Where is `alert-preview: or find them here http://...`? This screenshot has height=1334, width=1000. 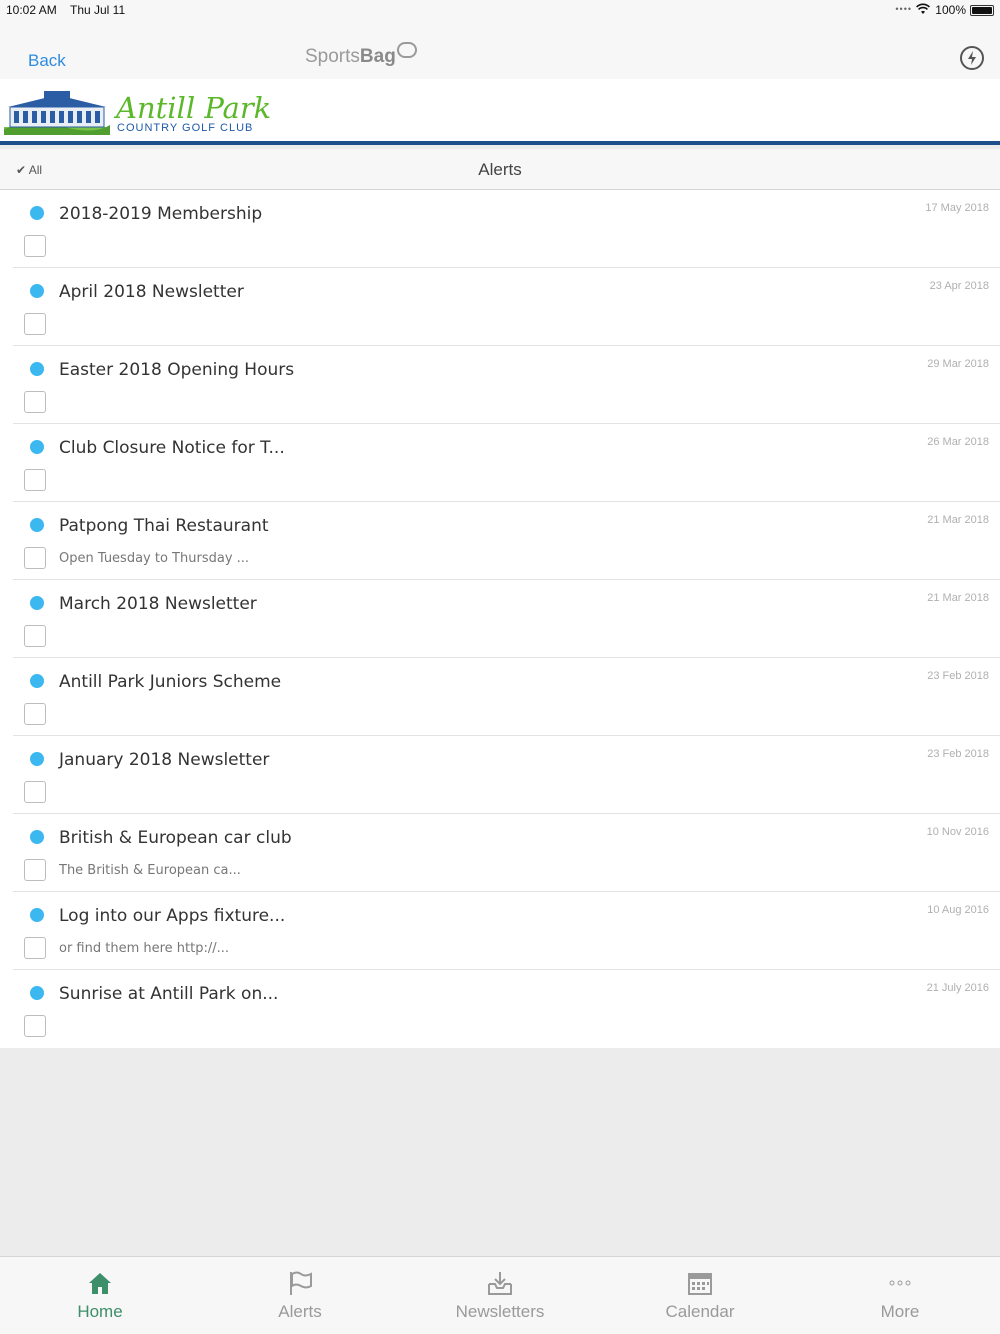
alert-preview: or find them here http://... is located at coordinates (144, 948).